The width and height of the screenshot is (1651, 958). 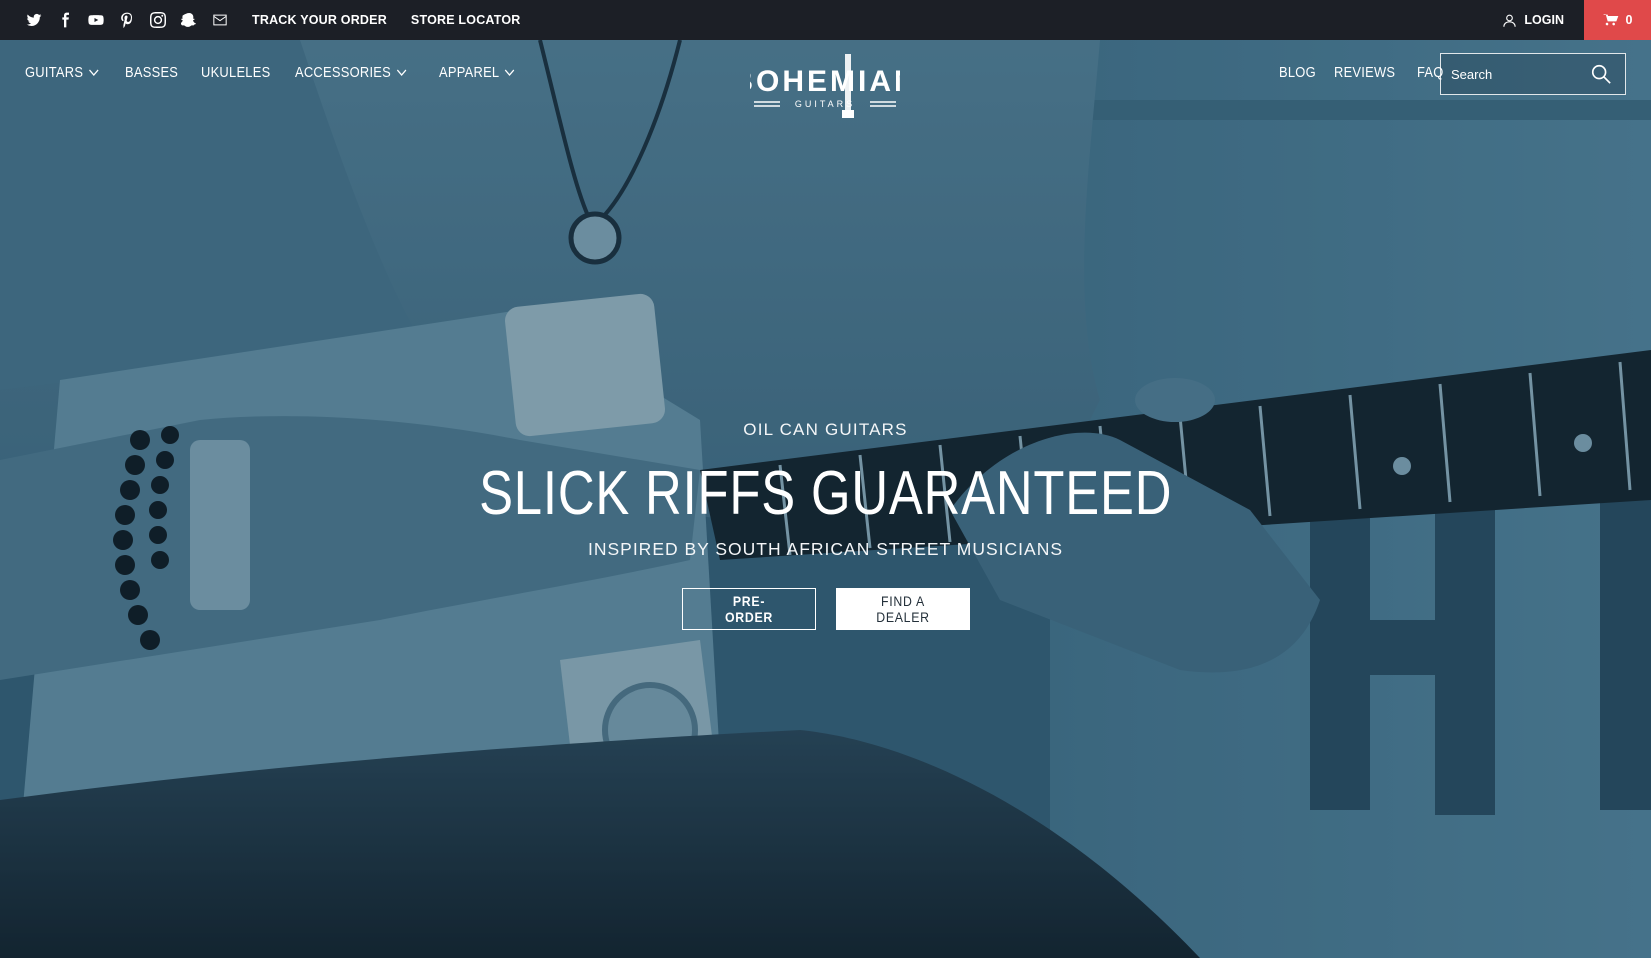 What do you see at coordinates (62, 72) in the screenshot?
I see `nav-item-guitars: GUITARS` at bounding box center [62, 72].